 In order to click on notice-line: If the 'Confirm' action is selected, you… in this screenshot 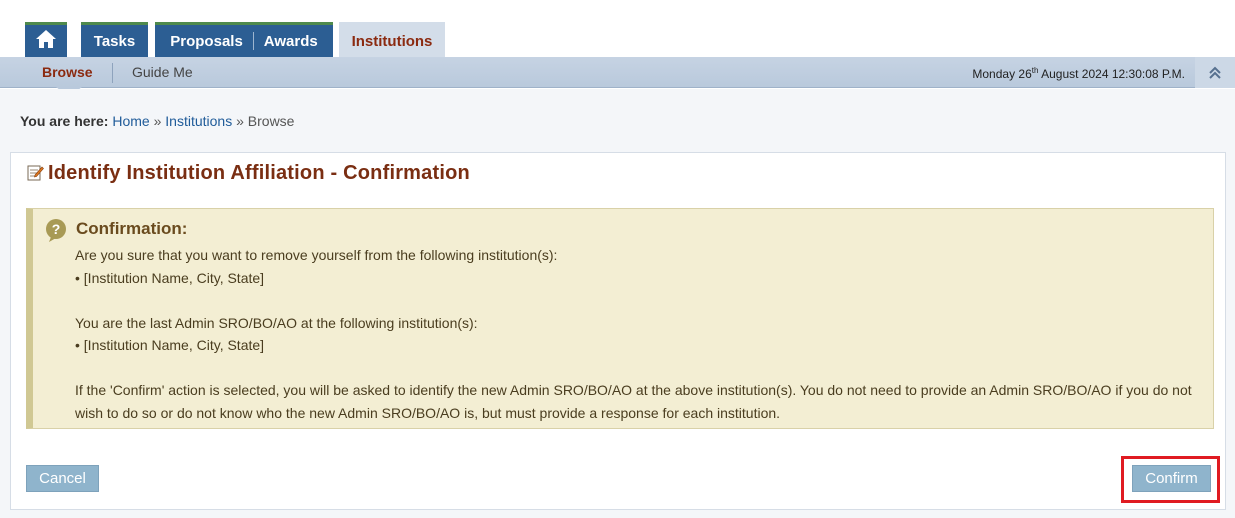, I will do `click(633, 401)`.